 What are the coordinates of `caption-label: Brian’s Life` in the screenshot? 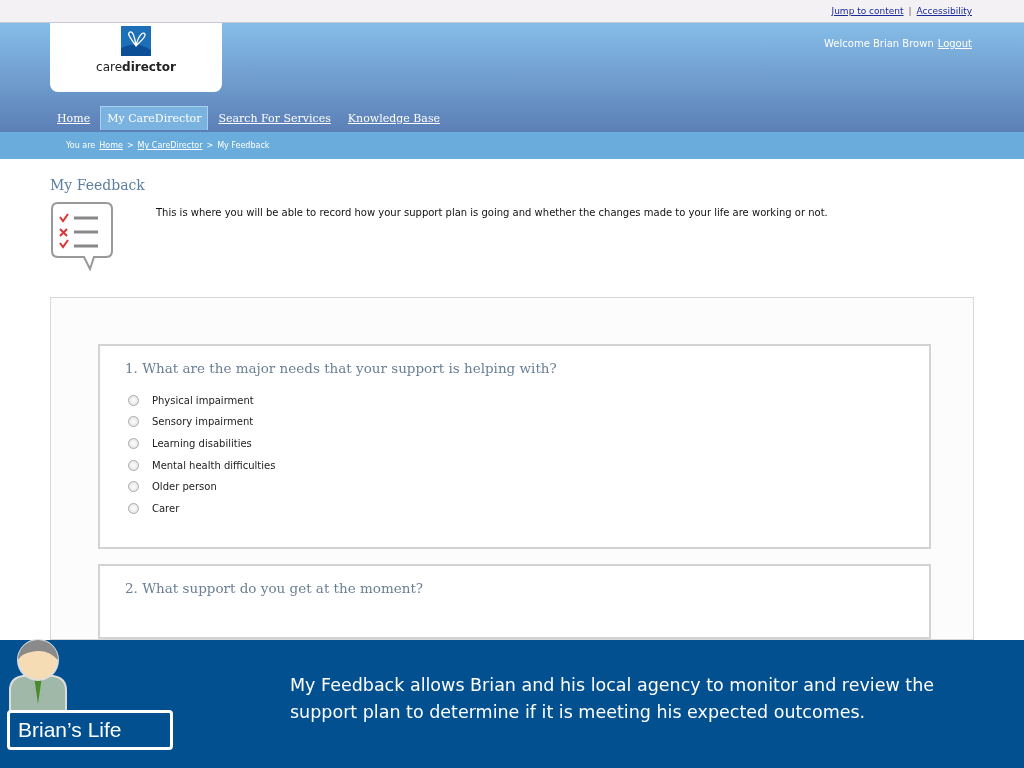 It's located at (90, 730).